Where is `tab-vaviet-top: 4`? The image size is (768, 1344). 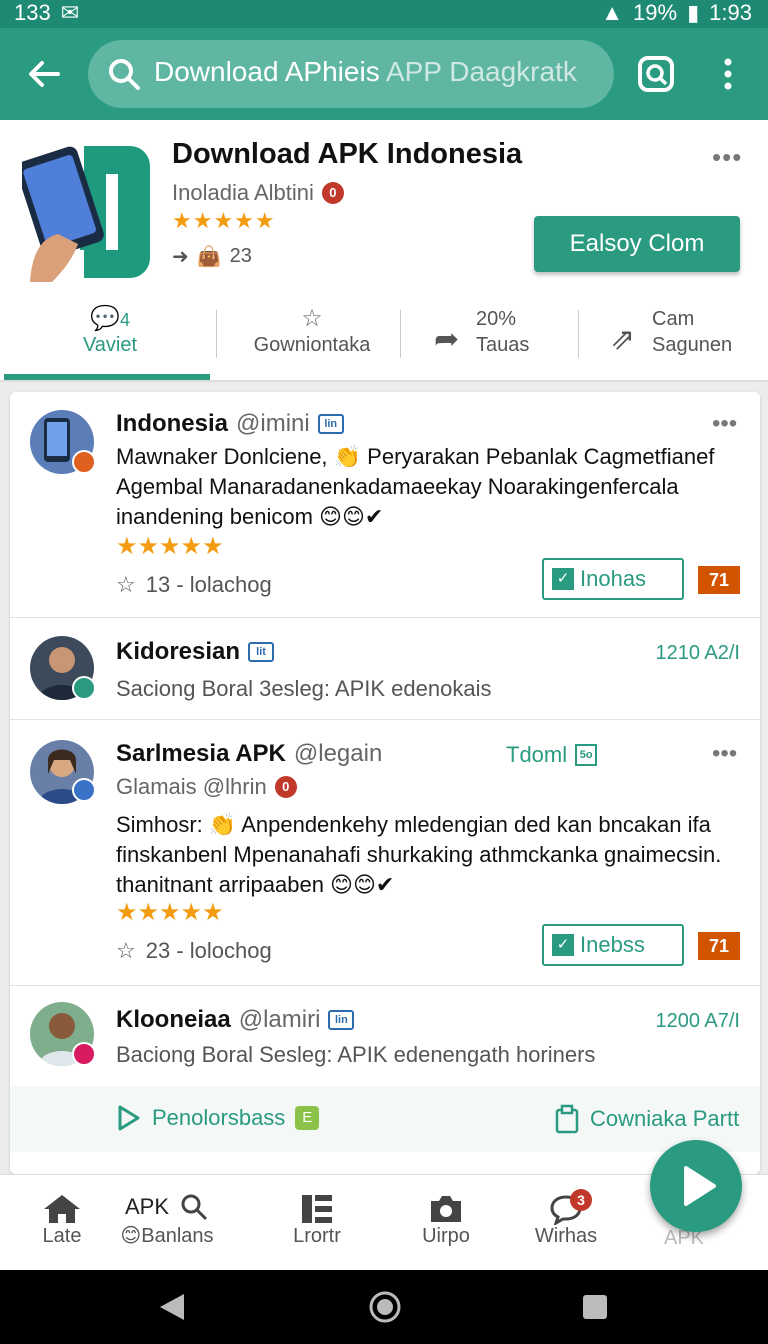 tab-vaviet-top: 4 is located at coordinates (124, 320).